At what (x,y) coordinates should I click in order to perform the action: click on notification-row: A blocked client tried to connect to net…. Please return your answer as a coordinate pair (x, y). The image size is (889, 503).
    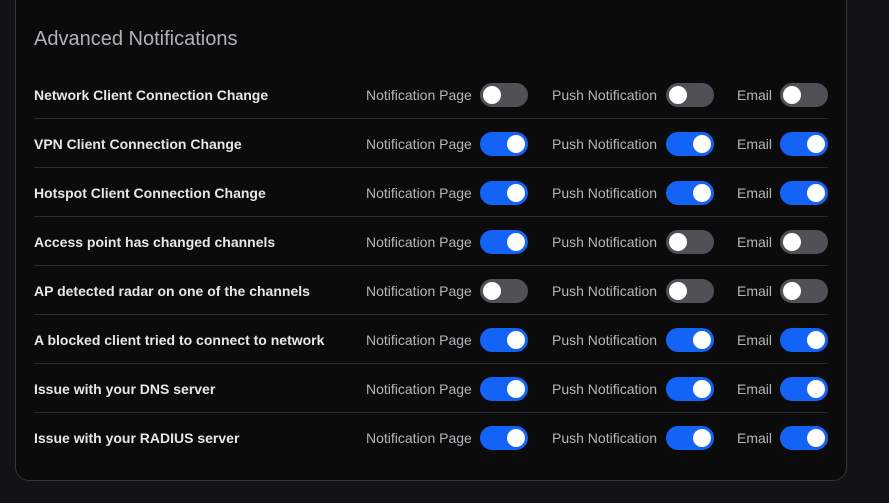
    Looking at the image, I should click on (431, 339).